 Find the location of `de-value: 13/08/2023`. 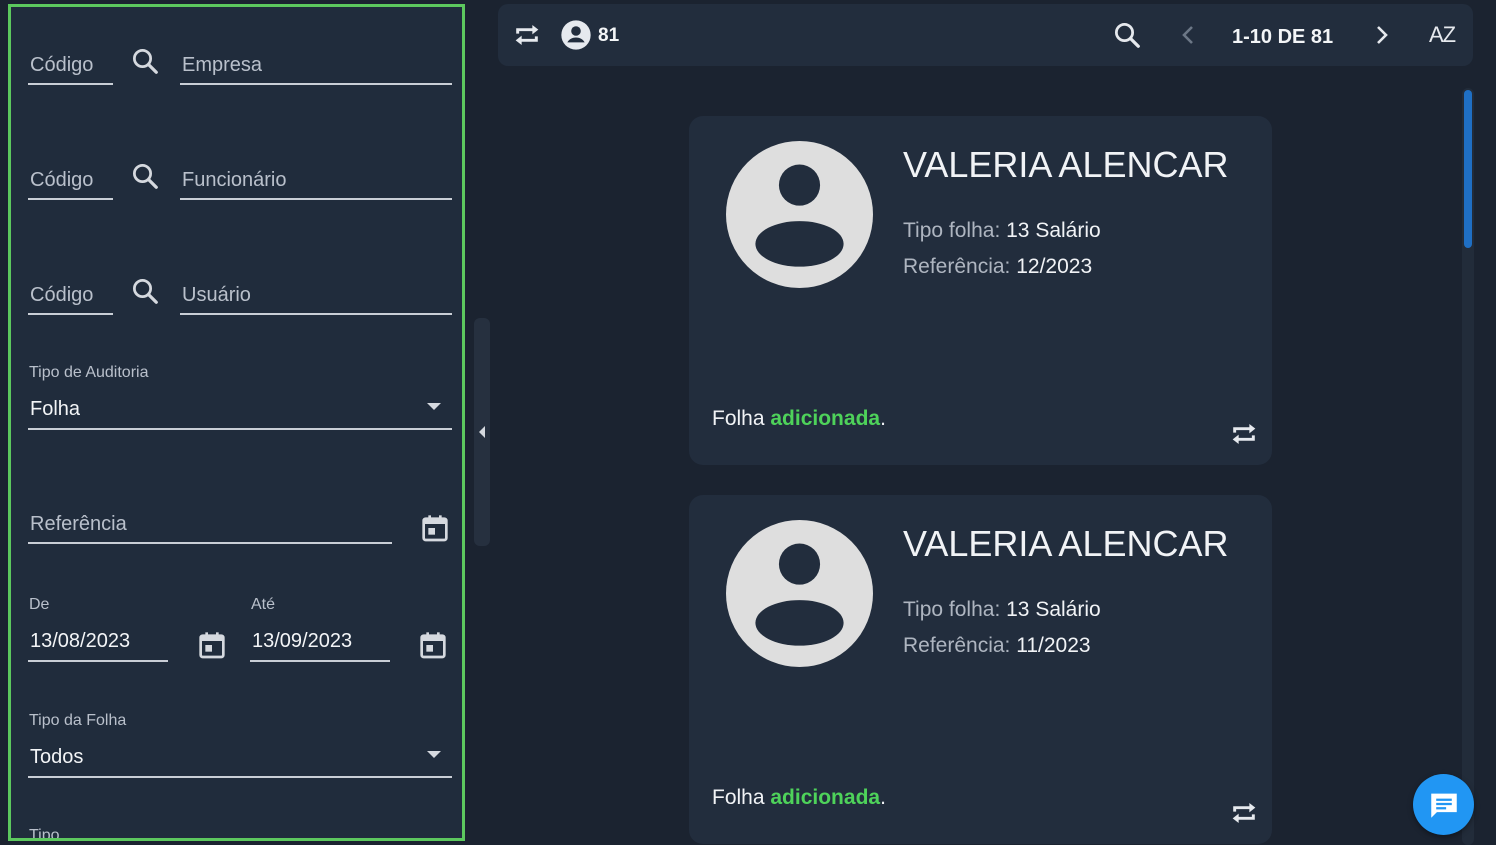

de-value: 13/08/2023 is located at coordinates (80, 641).